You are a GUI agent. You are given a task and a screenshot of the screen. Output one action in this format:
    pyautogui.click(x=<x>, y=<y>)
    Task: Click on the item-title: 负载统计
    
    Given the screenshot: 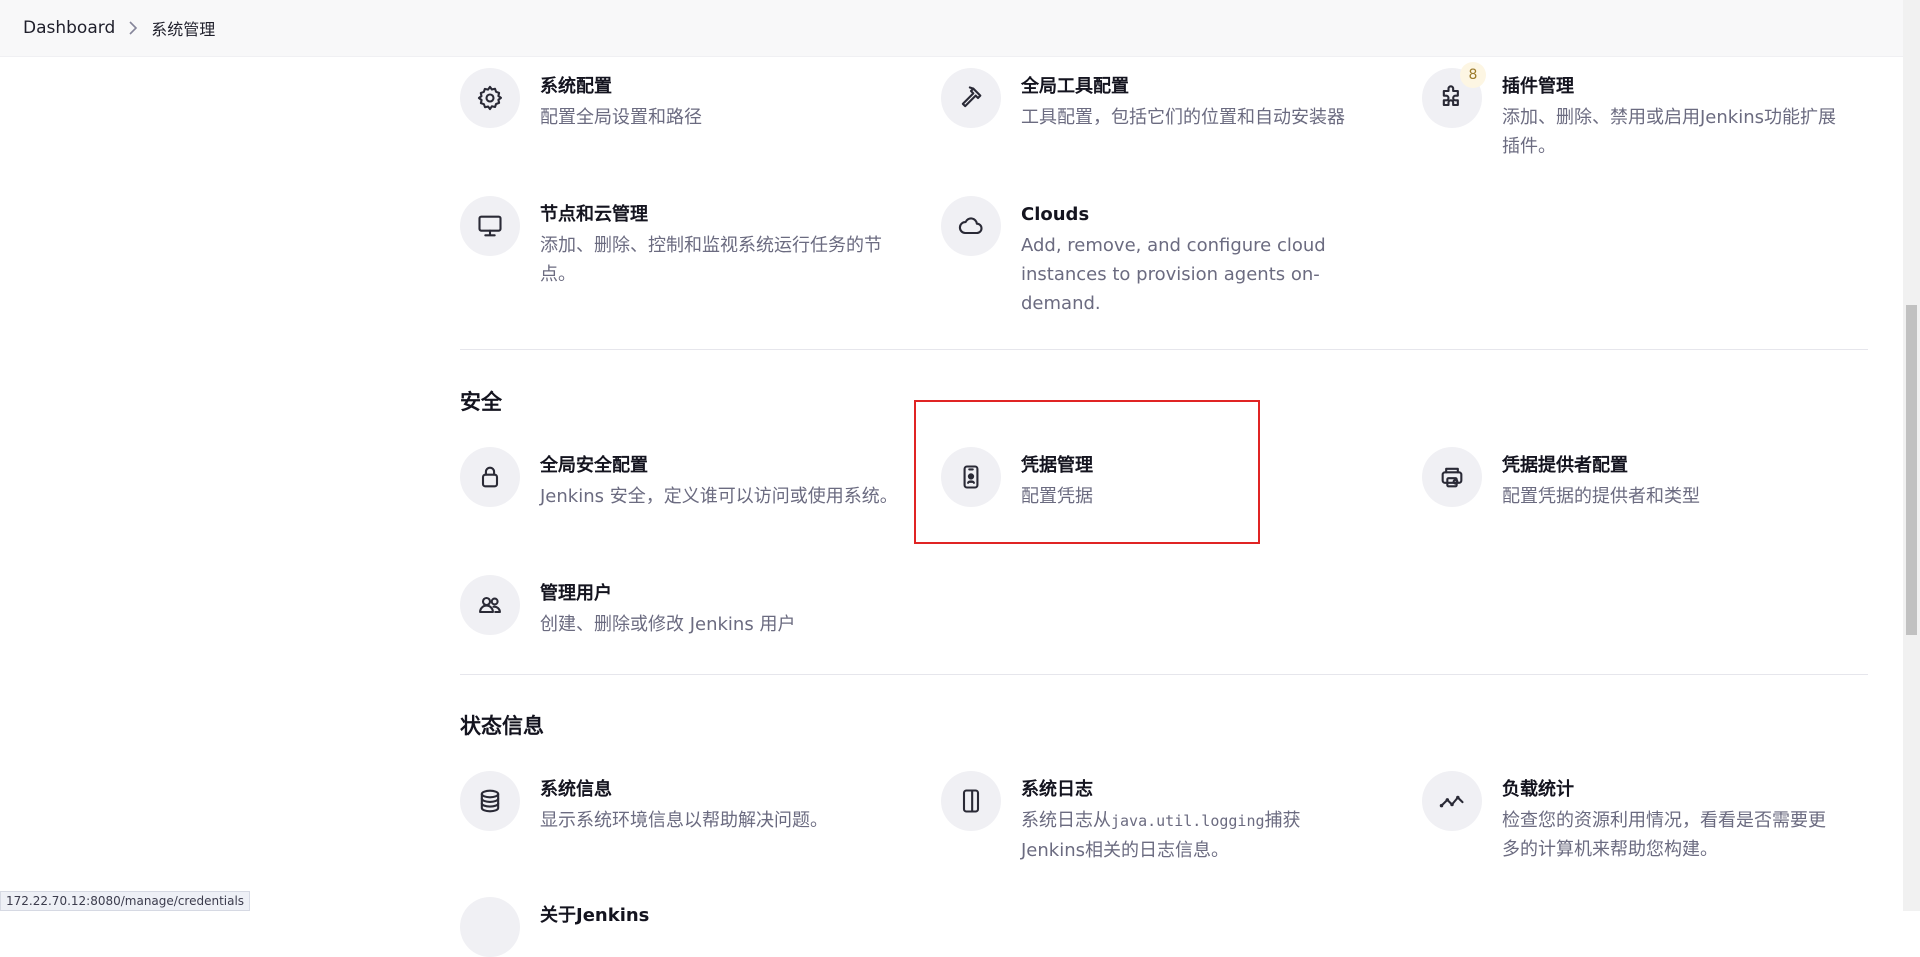 What is the action you would take?
    pyautogui.click(x=1672, y=790)
    